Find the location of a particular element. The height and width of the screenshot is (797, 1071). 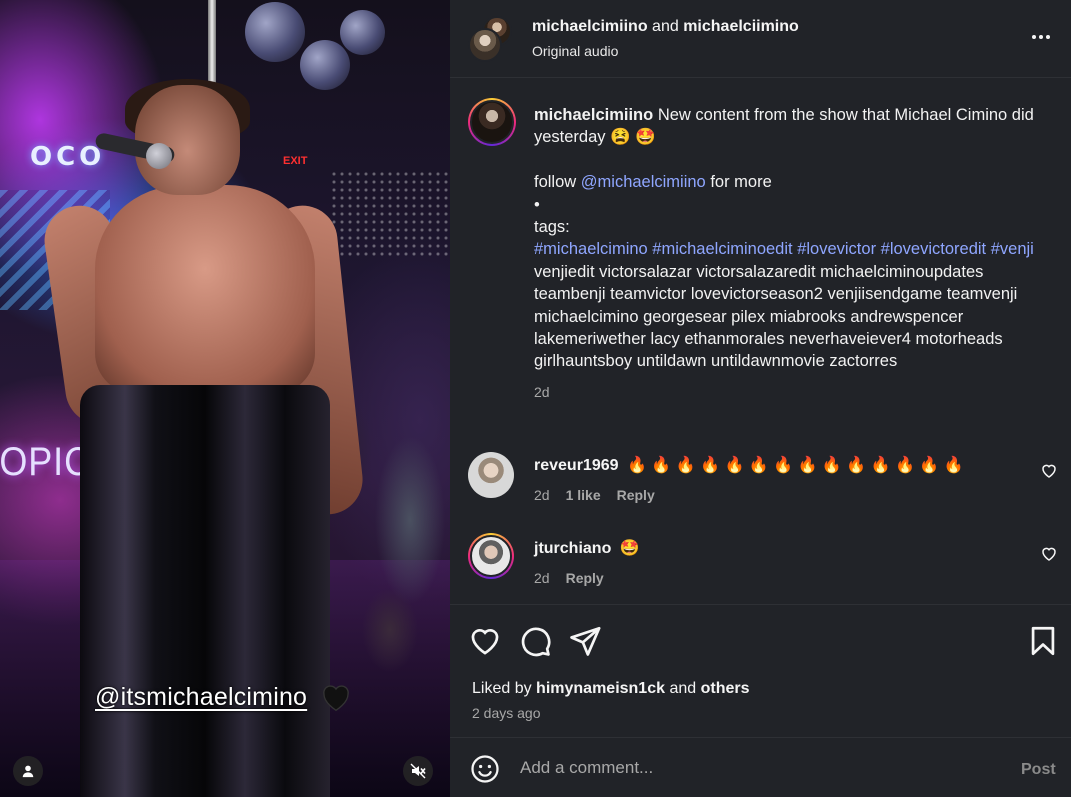

liked-by-conjunction: and is located at coordinates (683, 688).